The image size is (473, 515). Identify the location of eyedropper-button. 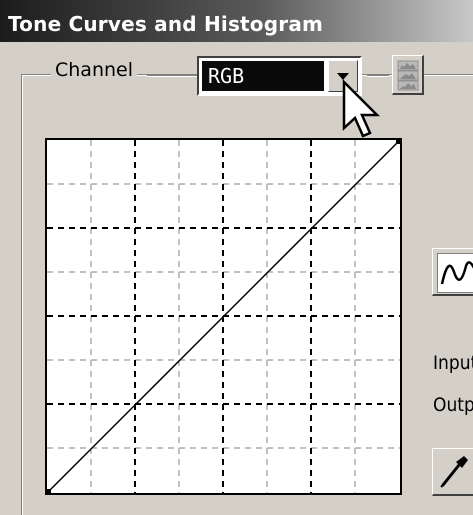
(452, 472).